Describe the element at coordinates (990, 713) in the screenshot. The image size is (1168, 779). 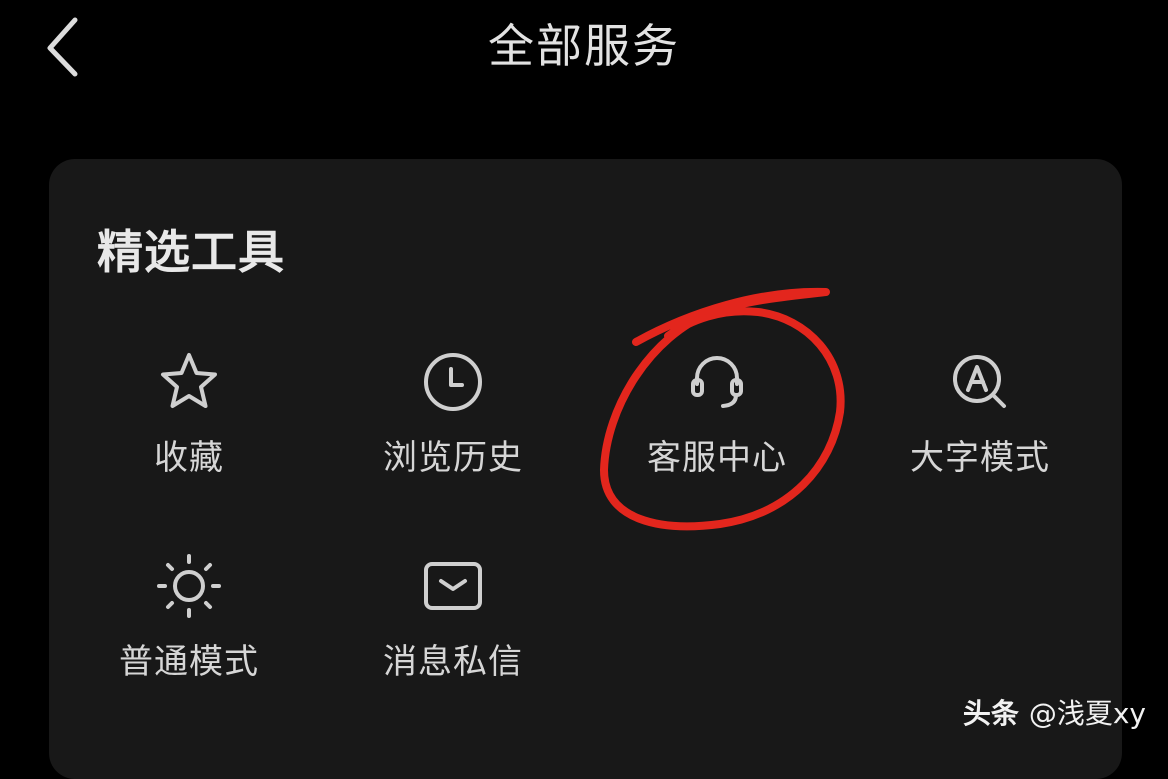
I see `watermark-logo: 头条` at that location.